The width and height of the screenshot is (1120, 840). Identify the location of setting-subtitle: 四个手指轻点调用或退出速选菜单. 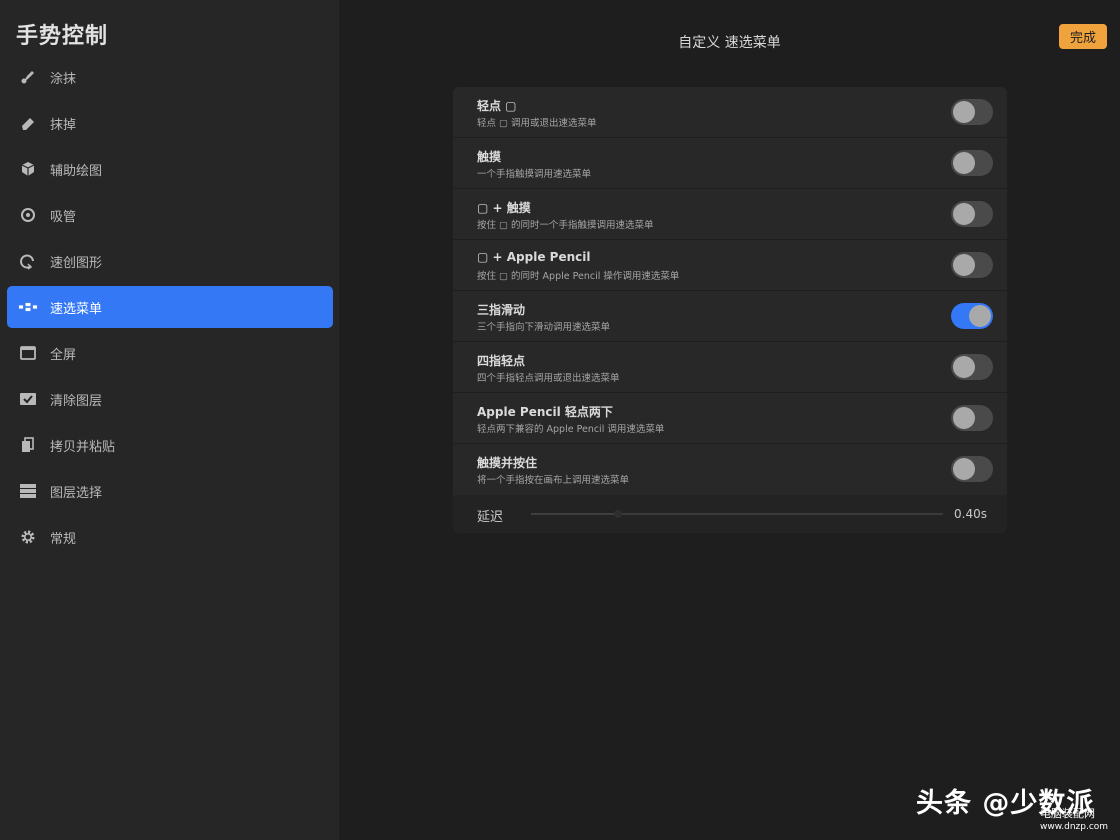
(548, 378).